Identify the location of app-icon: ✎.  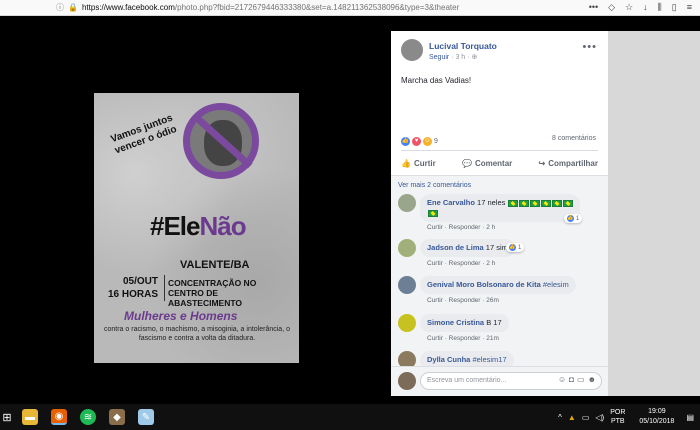
(146, 417).